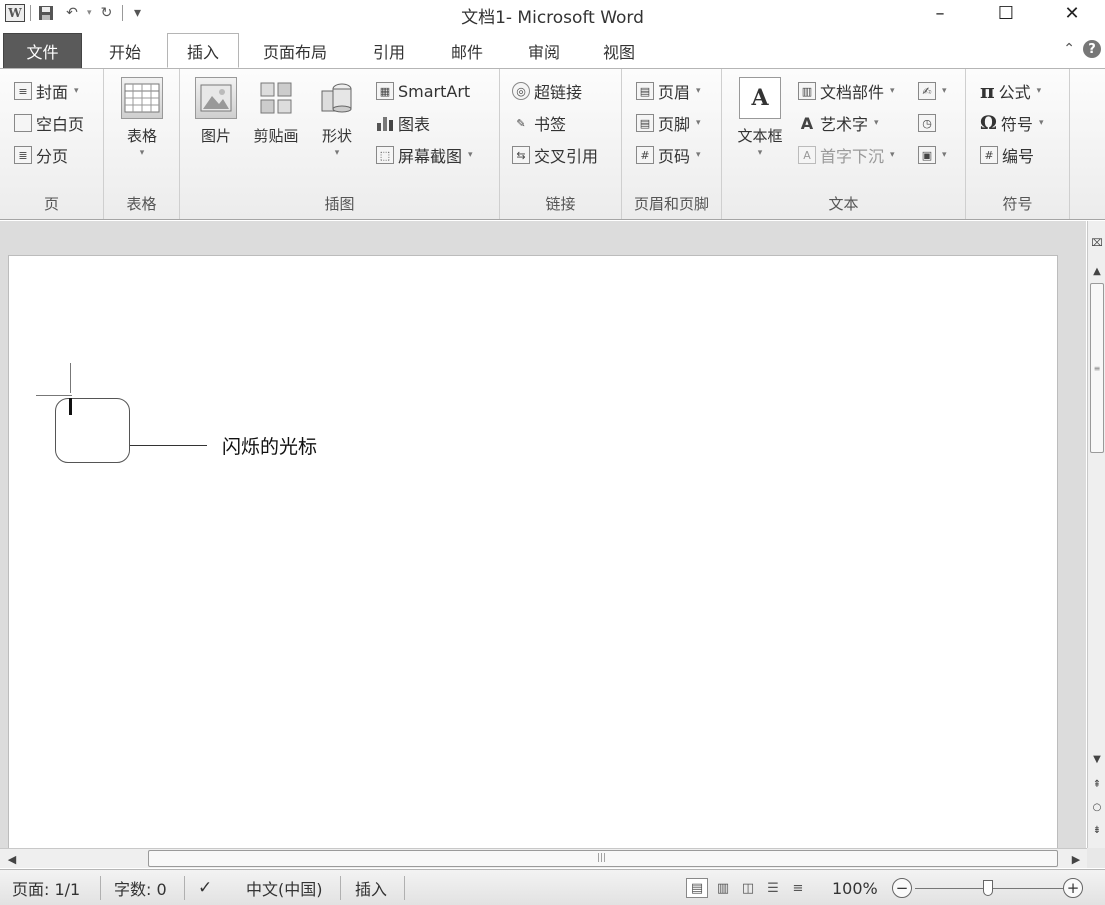 The width and height of the screenshot is (1105, 905). I want to click on picture-label: 图片, so click(215, 136).